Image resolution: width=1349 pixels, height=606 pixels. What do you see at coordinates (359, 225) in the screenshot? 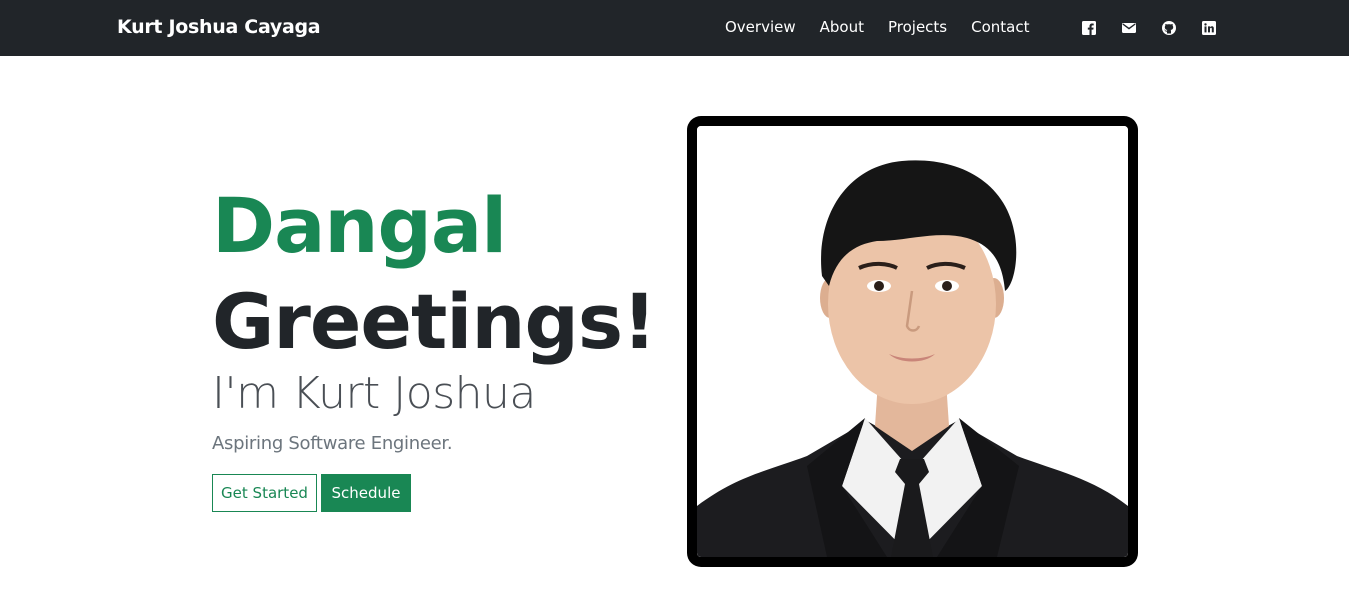
I see `hero-headline-greeting: Dangal` at bounding box center [359, 225].